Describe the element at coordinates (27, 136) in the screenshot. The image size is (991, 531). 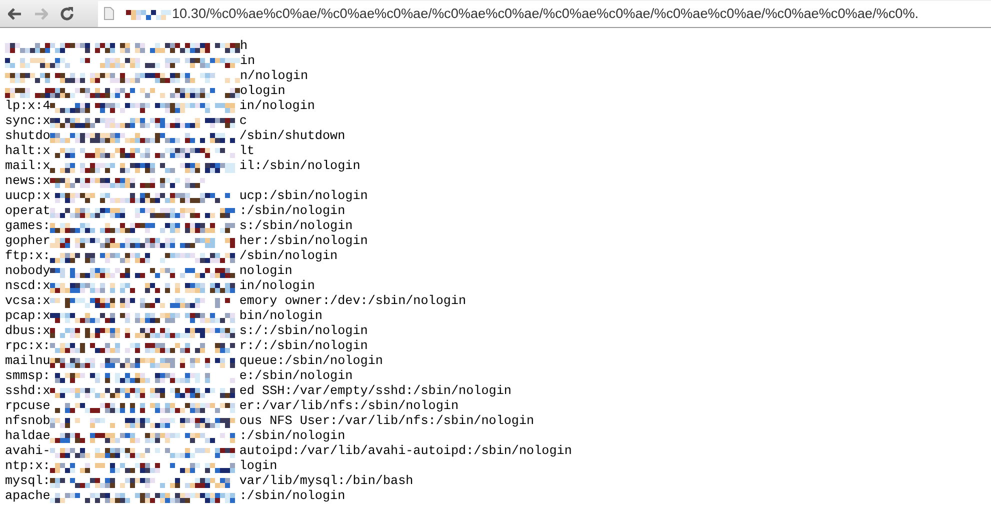
I see `text-line-start: shutdo` at that location.